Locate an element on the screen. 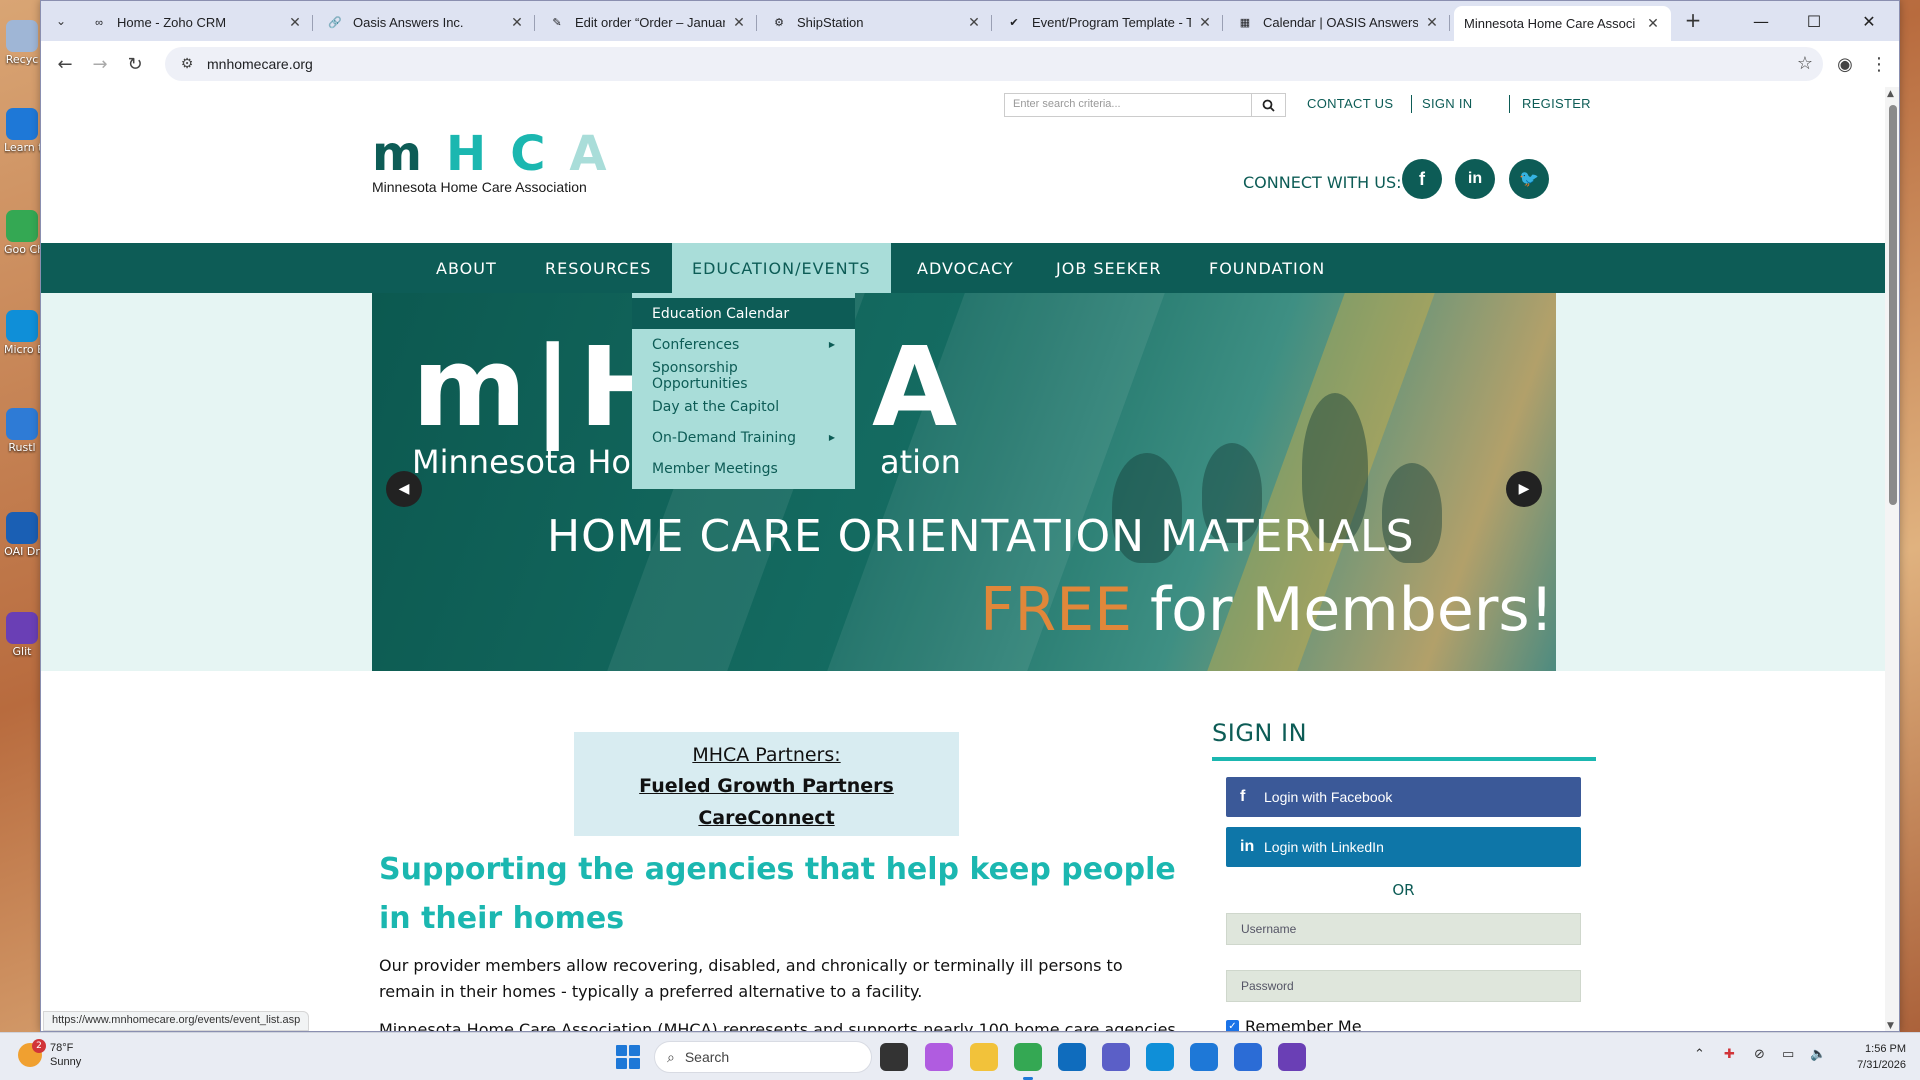 This screenshot has width=1920, height=1080. reload-button: ↻ is located at coordinates (135, 64).